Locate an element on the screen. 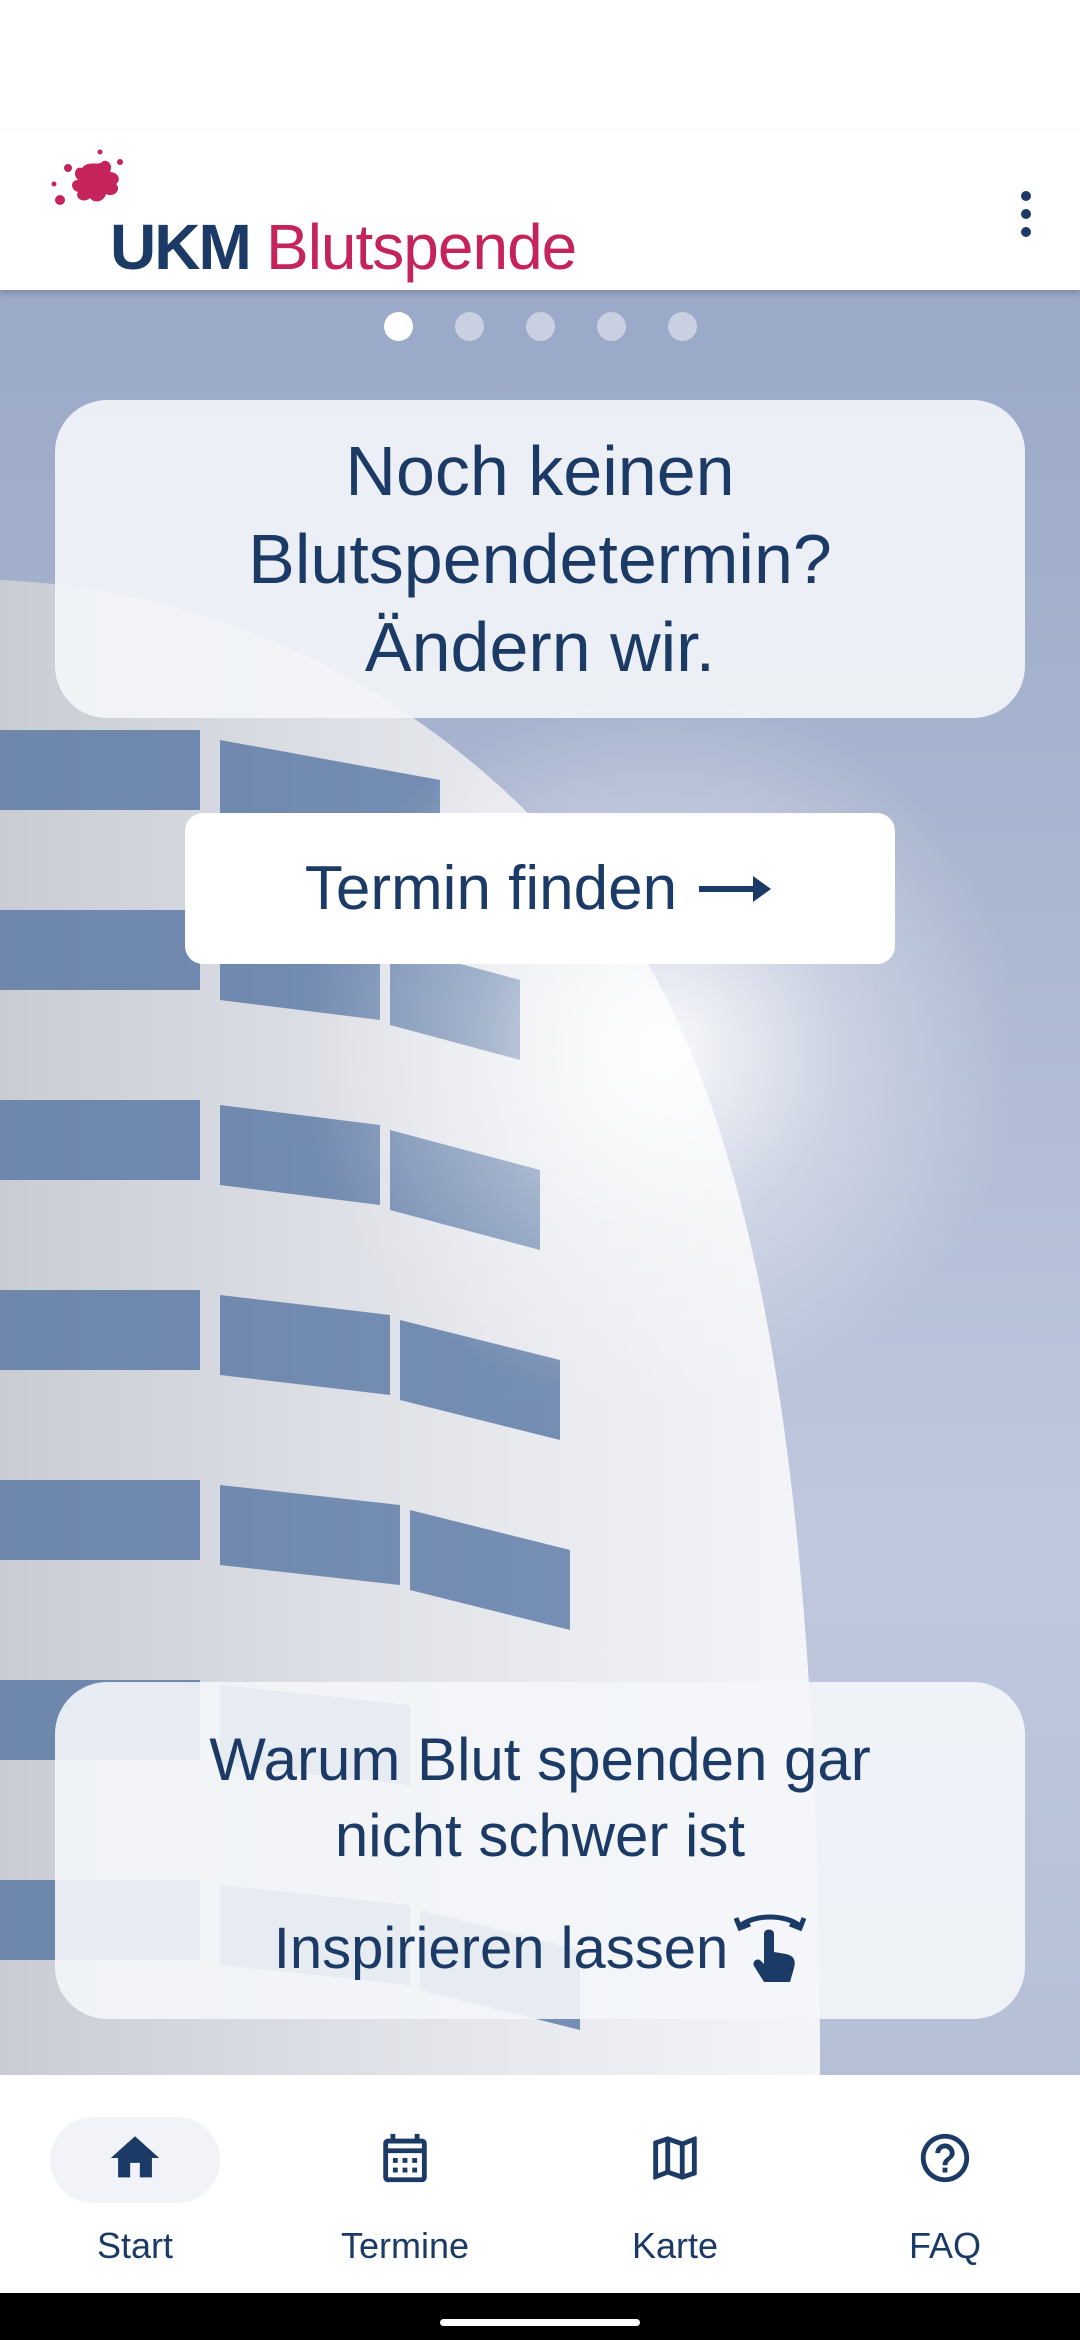 This screenshot has height=2340, width=1080. arrow-right-icon is located at coordinates (735, 888).